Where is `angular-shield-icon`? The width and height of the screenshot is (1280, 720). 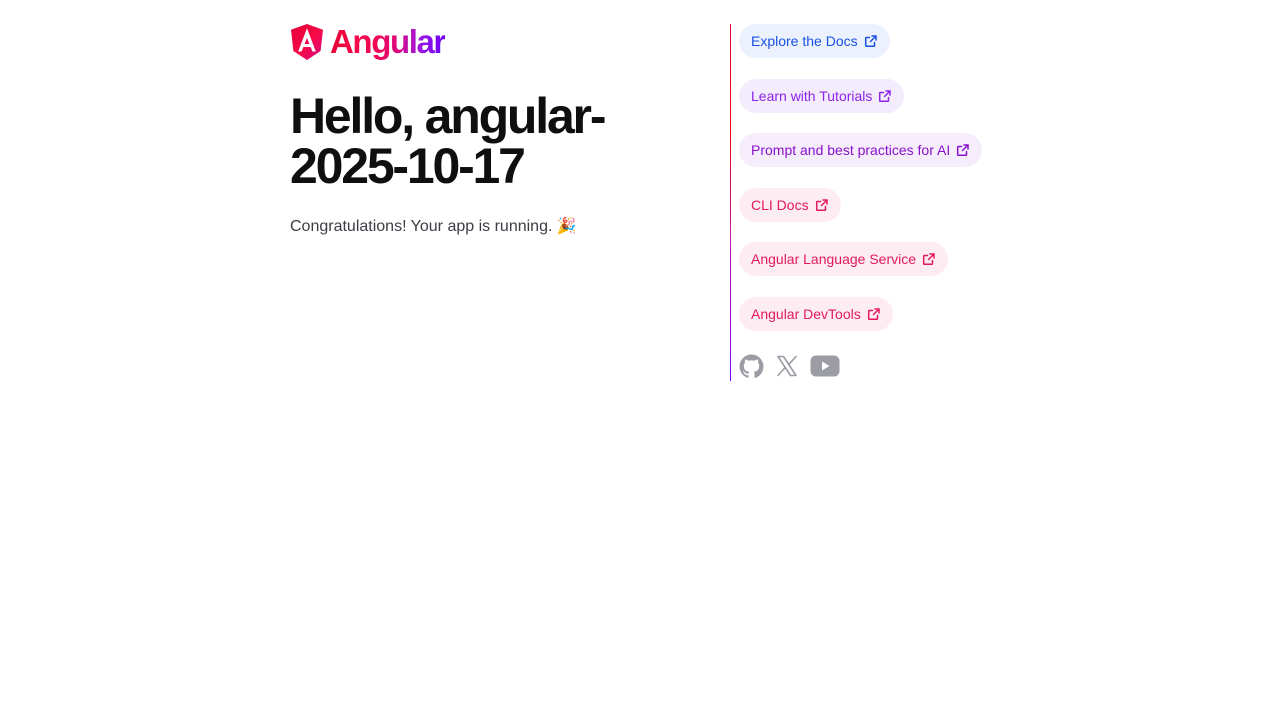
angular-shield-icon is located at coordinates (307, 42).